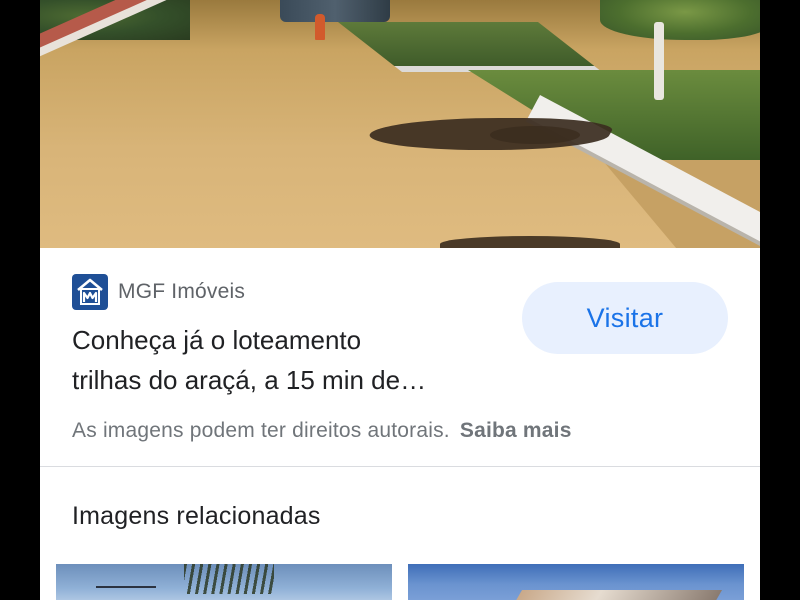 The height and width of the screenshot is (600, 800). What do you see at coordinates (261, 430) in the screenshot?
I see `copyright-text: As imagens podem ter direitos autorais.` at bounding box center [261, 430].